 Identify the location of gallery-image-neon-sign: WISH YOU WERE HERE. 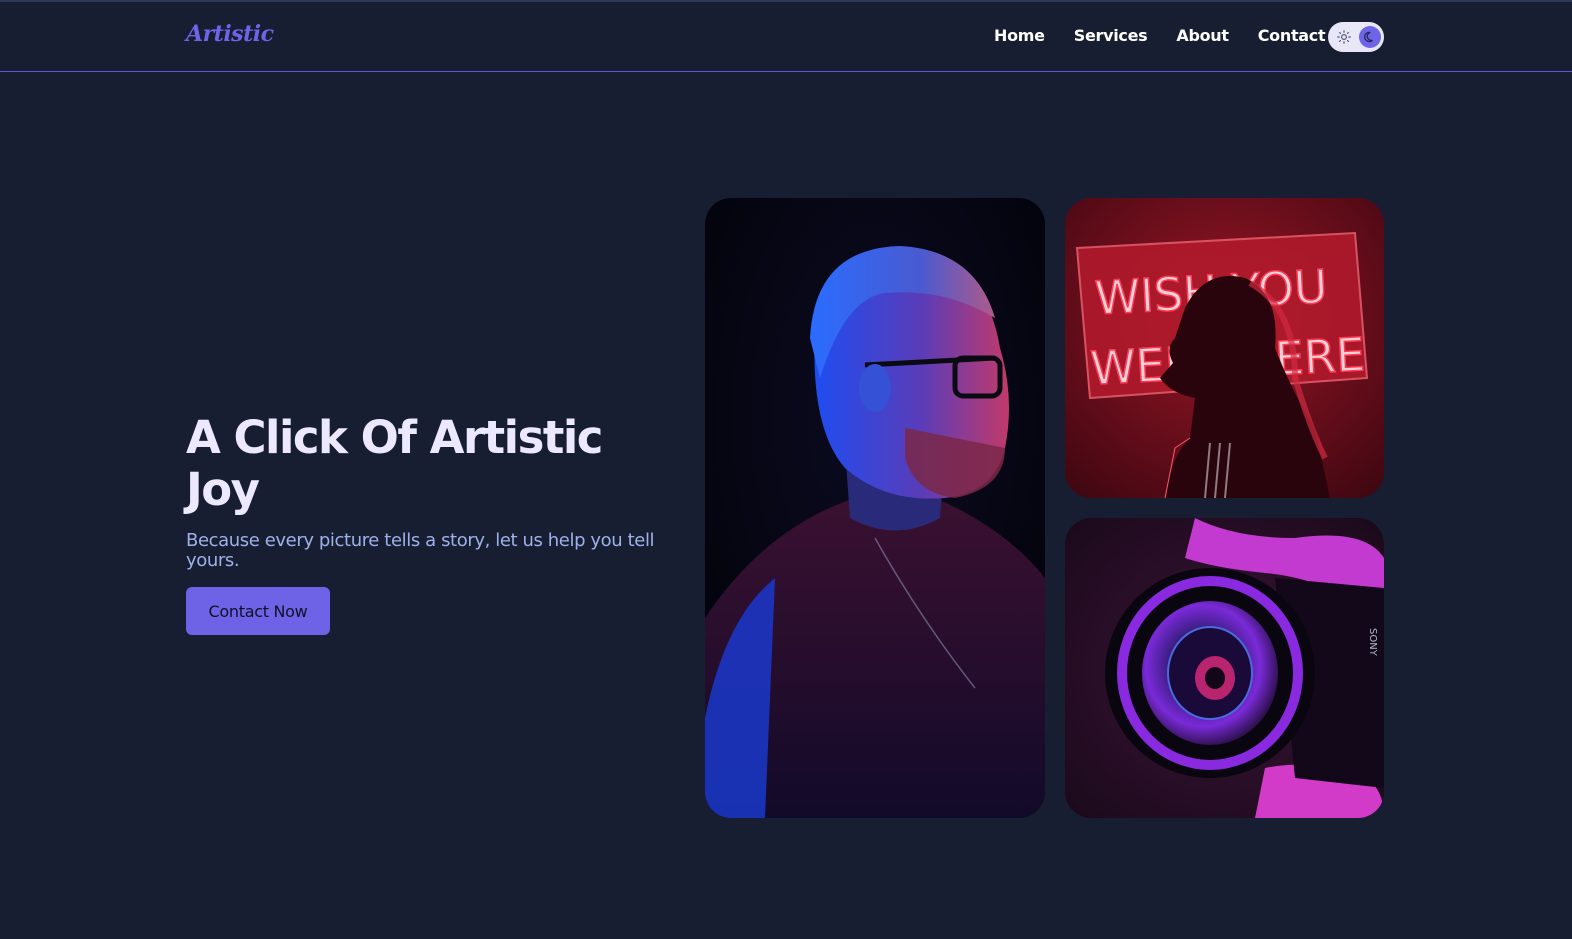
(1224, 348).